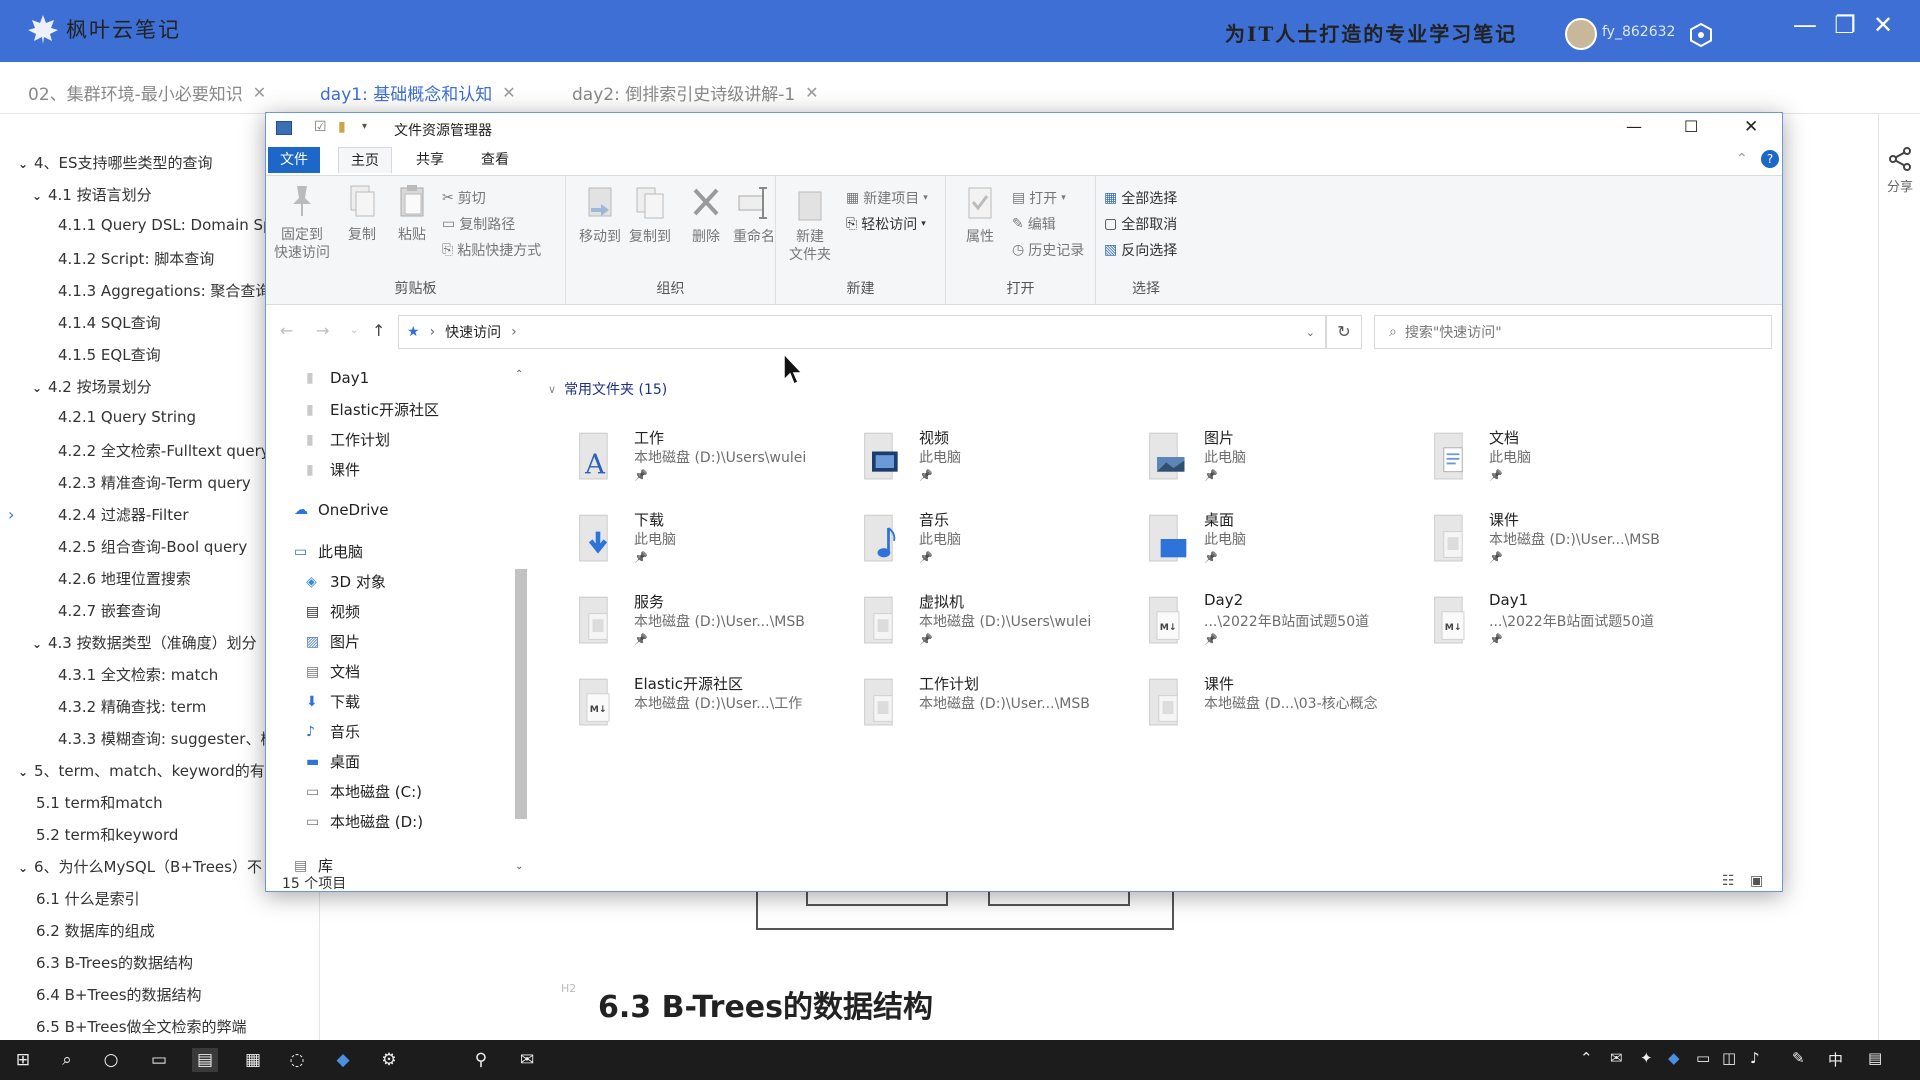 The image size is (1920, 1080). Describe the element at coordinates (1701, 35) in the screenshot. I see `settings-hex-icon` at that location.